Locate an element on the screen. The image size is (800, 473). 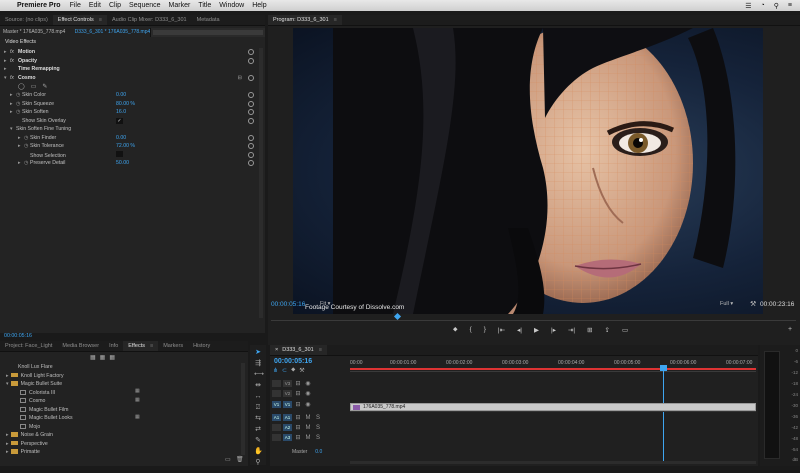
menu-marker: Marker is located at coordinates (180, 5).